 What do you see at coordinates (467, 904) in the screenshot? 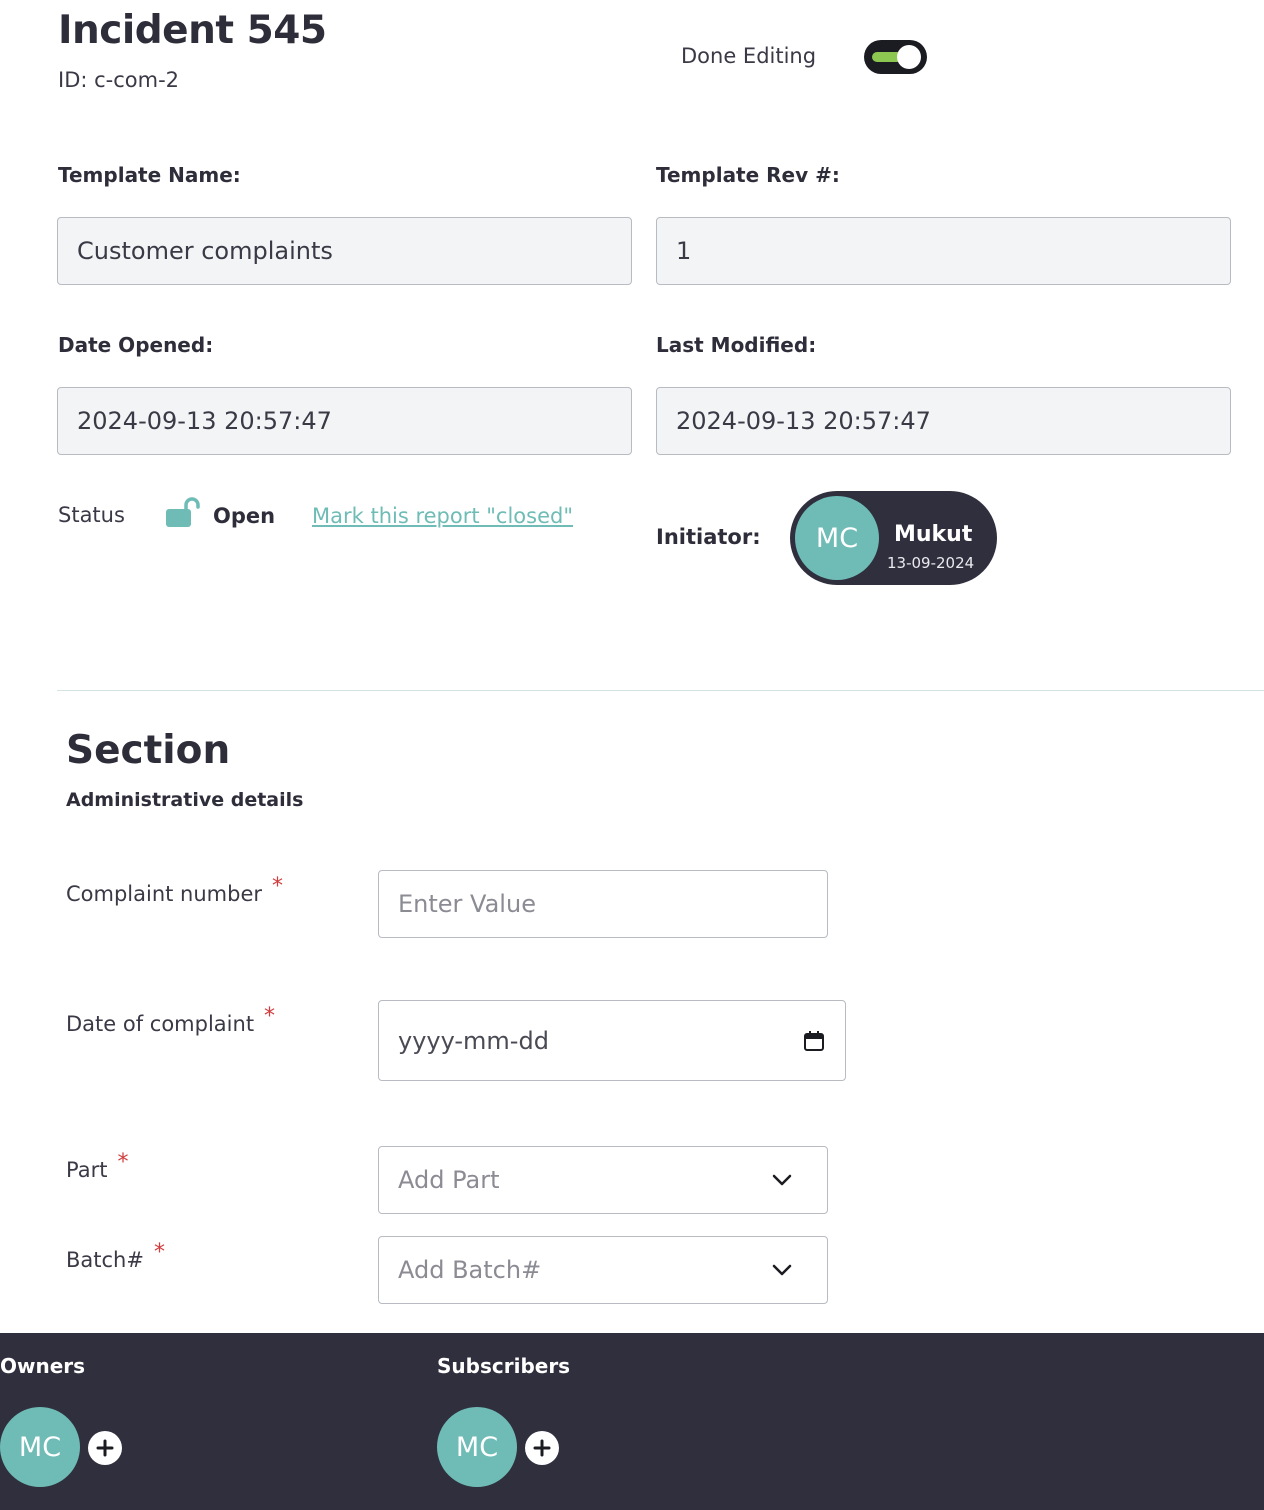
I see `complaint-number-placeholder: Enter Value` at bounding box center [467, 904].